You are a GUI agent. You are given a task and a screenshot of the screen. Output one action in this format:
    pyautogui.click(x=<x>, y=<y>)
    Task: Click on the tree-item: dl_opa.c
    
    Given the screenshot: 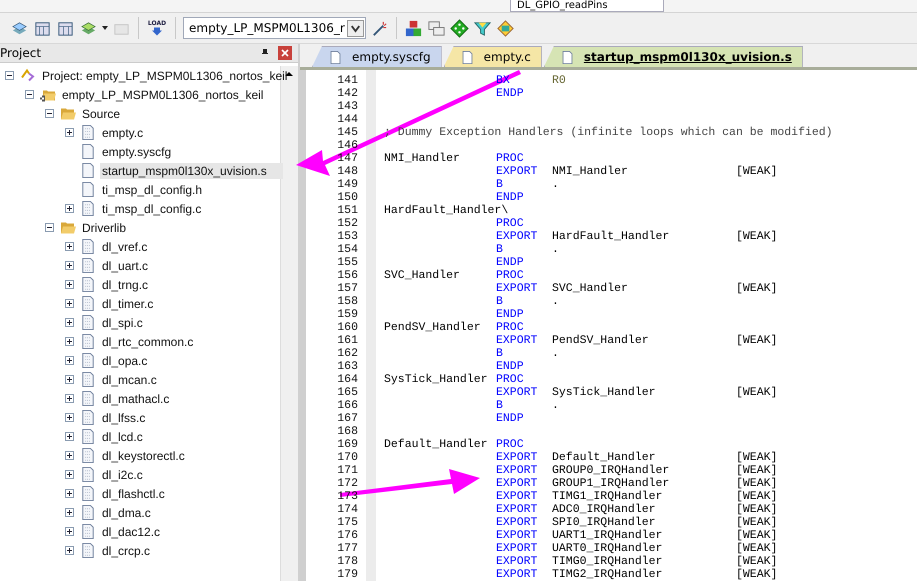 What is the action you would take?
    pyautogui.click(x=125, y=360)
    